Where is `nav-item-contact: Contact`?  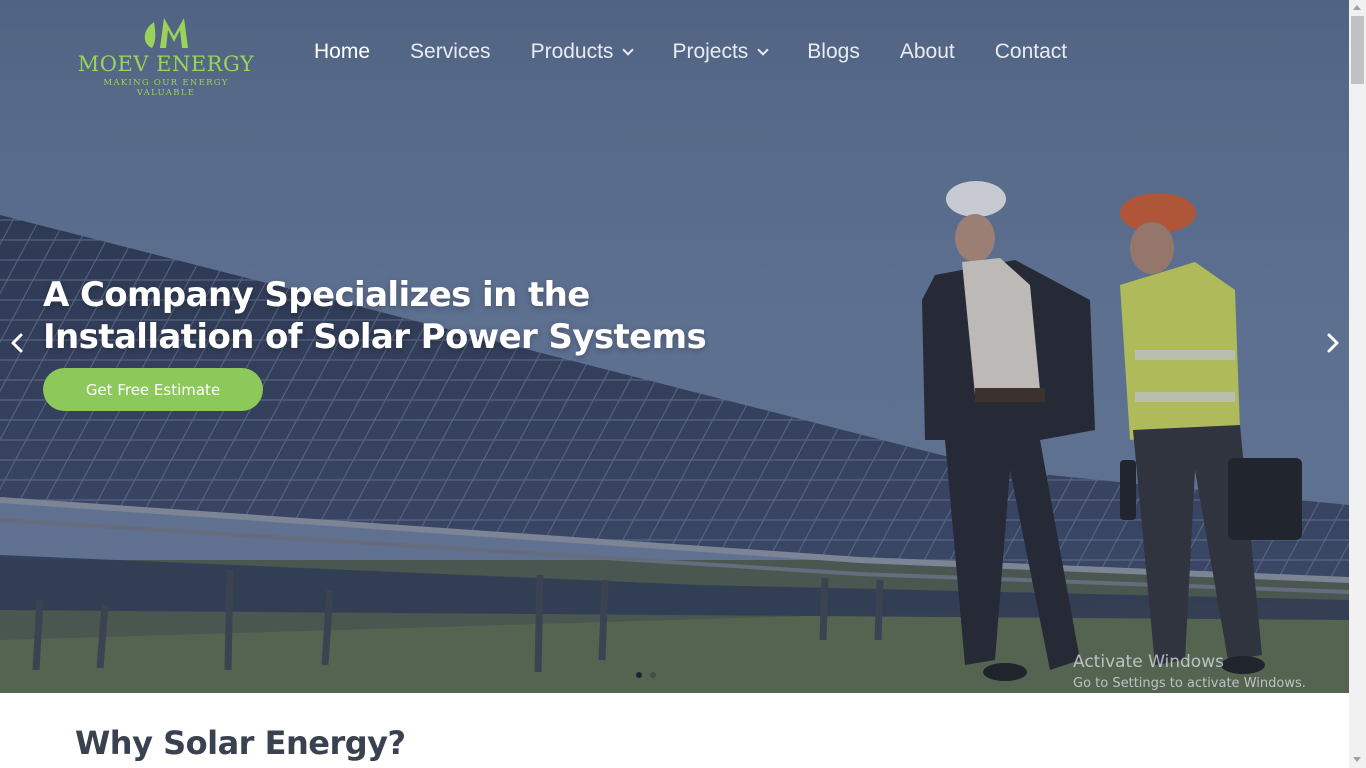 nav-item-contact: Contact is located at coordinates (1031, 52).